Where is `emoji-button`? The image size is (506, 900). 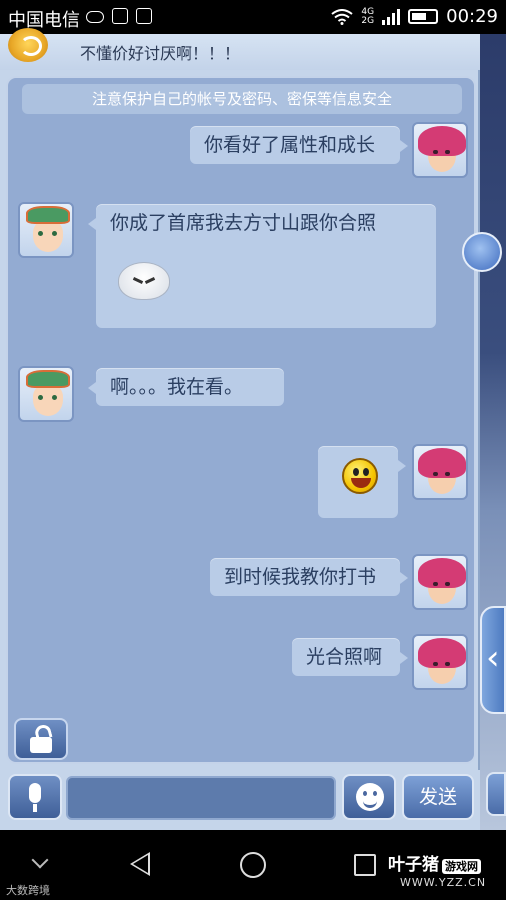 emoji-button is located at coordinates (369, 797).